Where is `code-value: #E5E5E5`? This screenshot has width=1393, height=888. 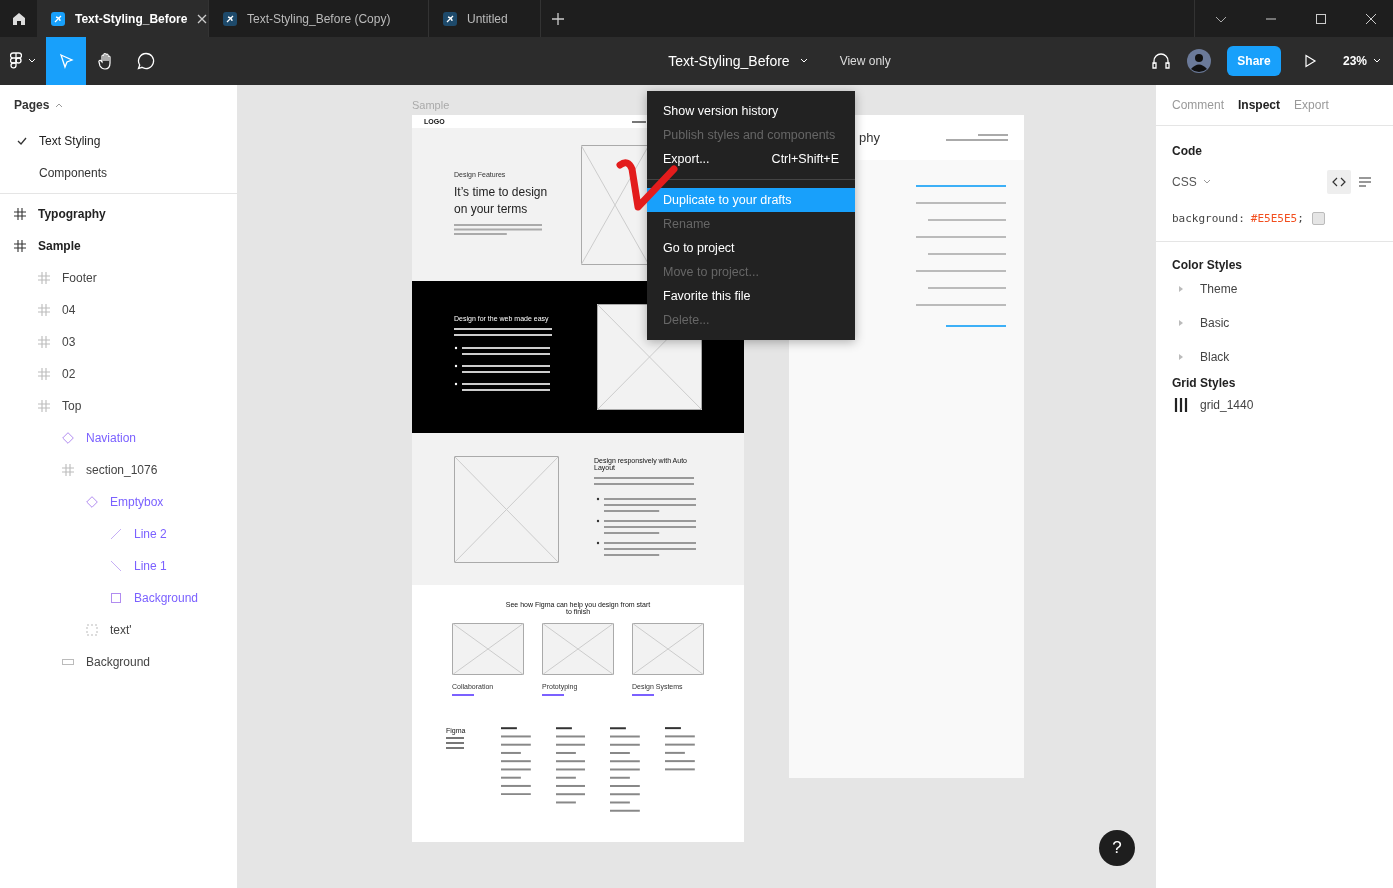 code-value: #E5E5E5 is located at coordinates (1274, 218).